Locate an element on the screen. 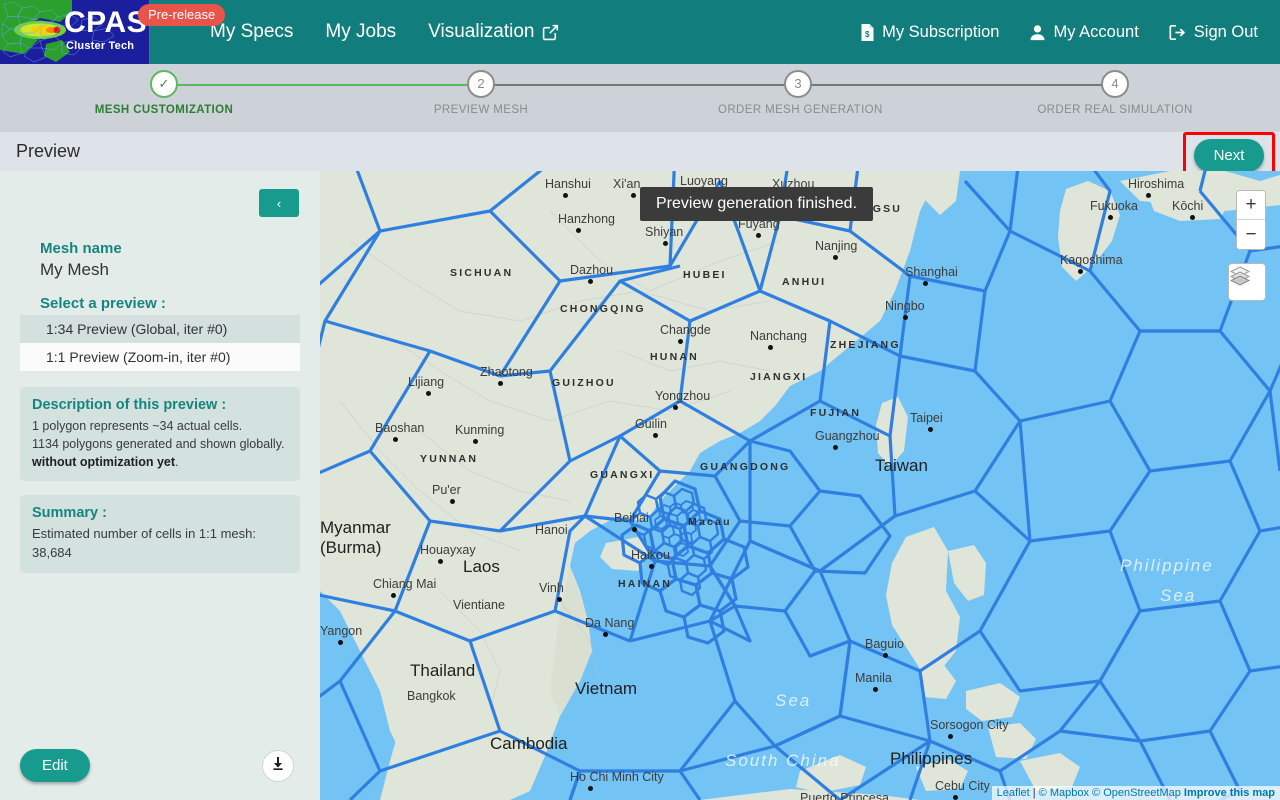  nav-my-specs-label: My Specs is located at coordinates (252, 31).